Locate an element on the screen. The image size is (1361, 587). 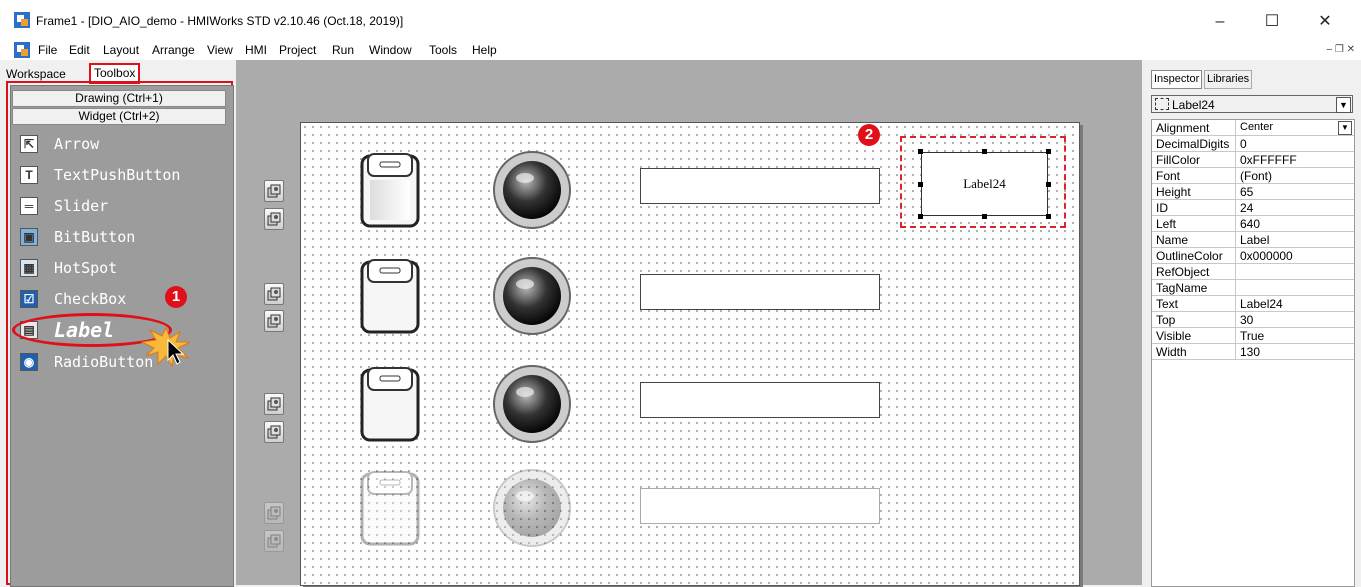
tool-slider: ═ Slider is located at coordinates (120, 207).